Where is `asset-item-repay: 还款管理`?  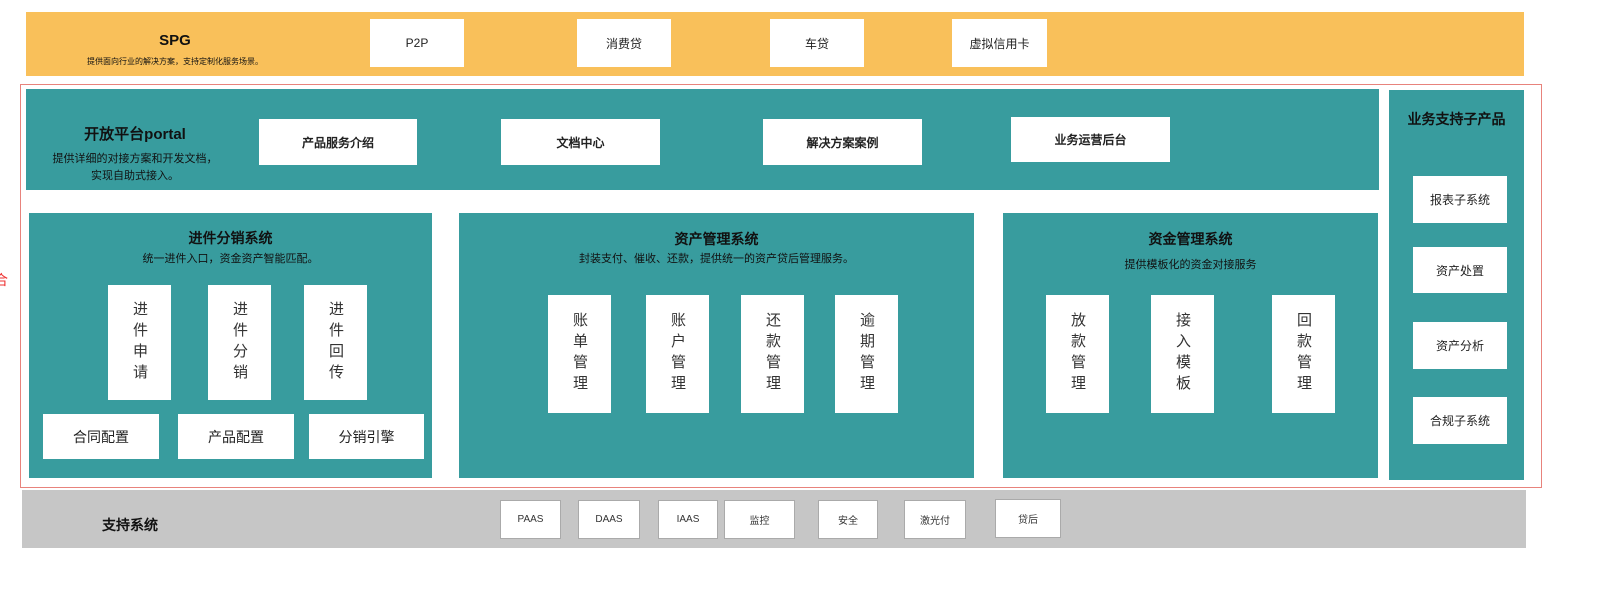
asset-item-repay: 还款管理 is located at coordinates (772, 354).